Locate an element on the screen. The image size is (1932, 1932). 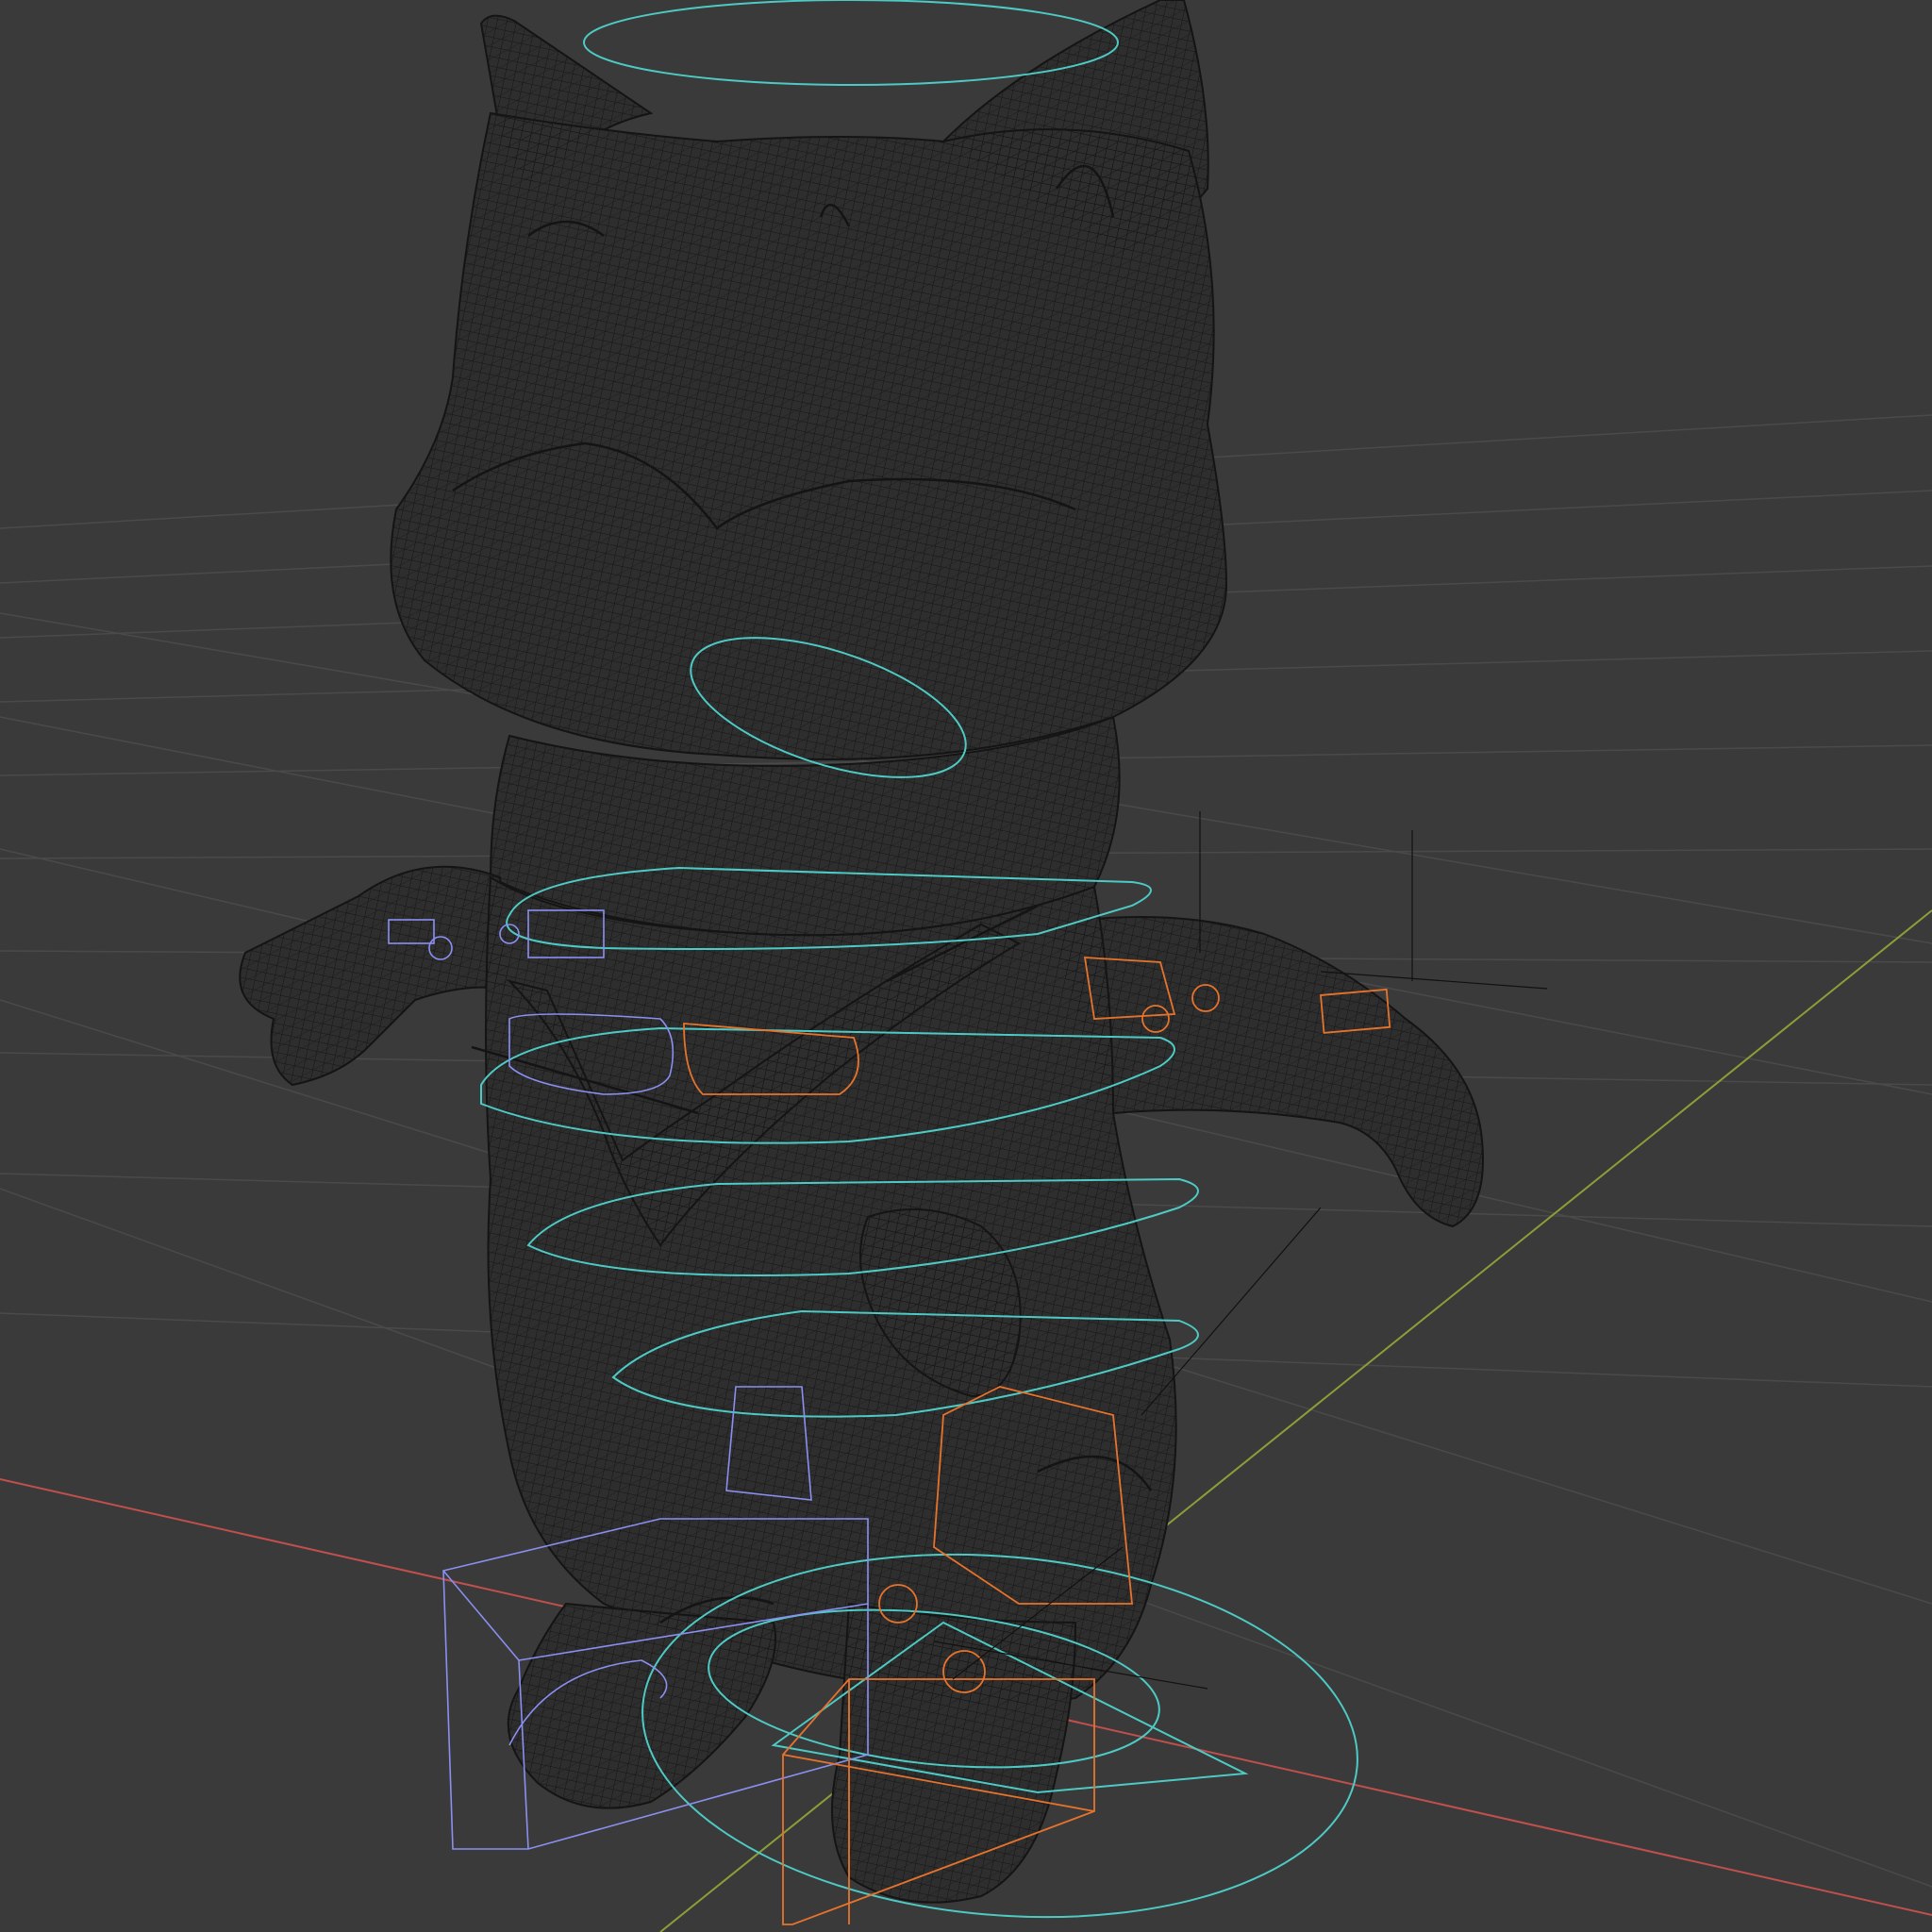
empty-line is located at coordinates (1231, 1312).